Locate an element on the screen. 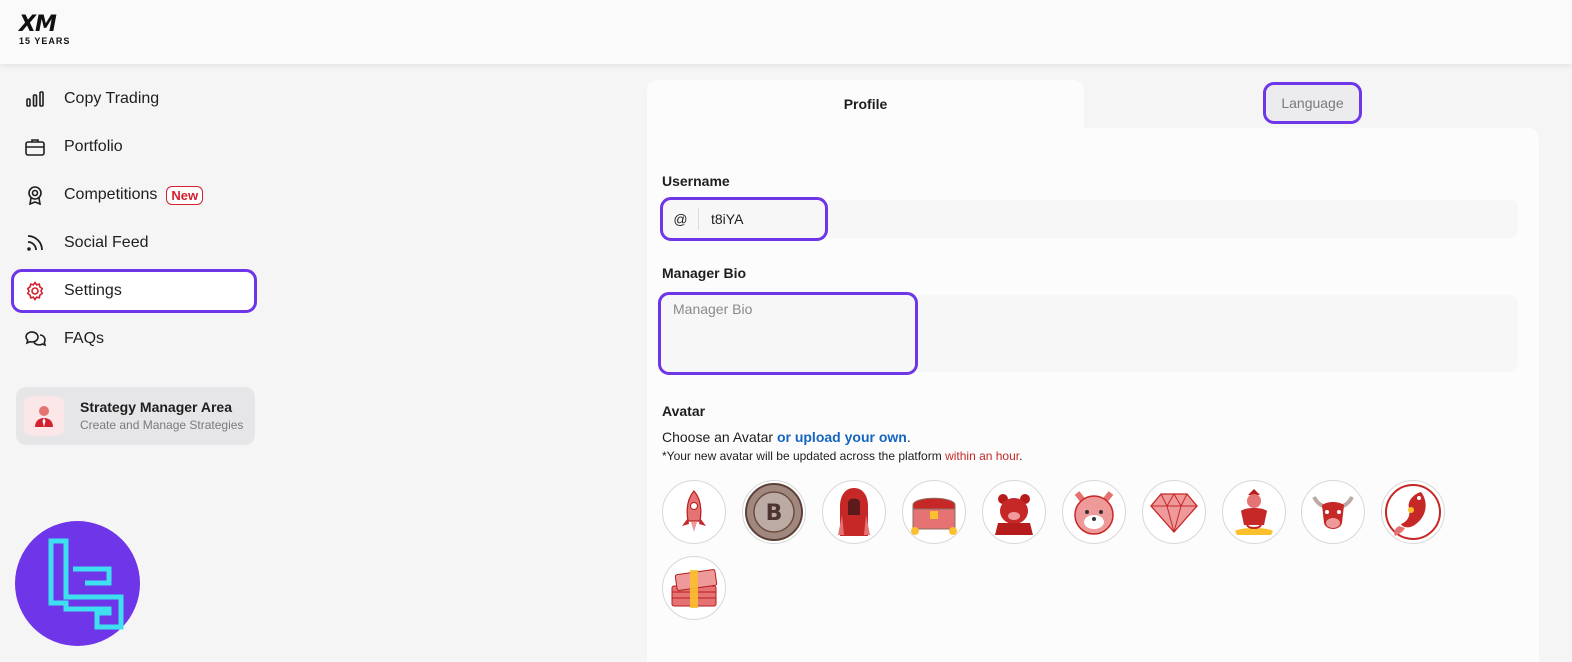 This screenshot has height=662, width=1572. award-icon is located at coordinates (35, 195).